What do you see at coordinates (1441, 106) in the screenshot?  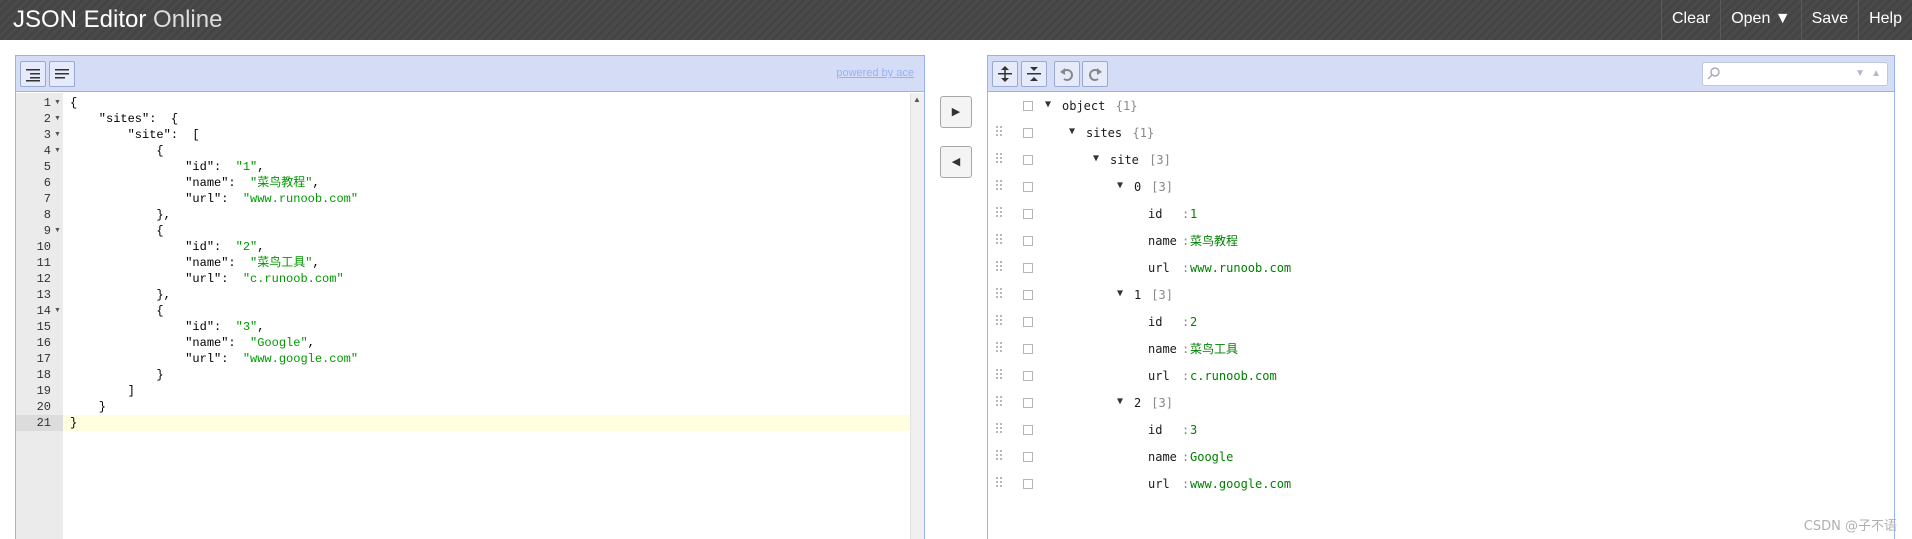 I see `tree-node-row: ▼ object {1}` at bounding box center [1441, 106].